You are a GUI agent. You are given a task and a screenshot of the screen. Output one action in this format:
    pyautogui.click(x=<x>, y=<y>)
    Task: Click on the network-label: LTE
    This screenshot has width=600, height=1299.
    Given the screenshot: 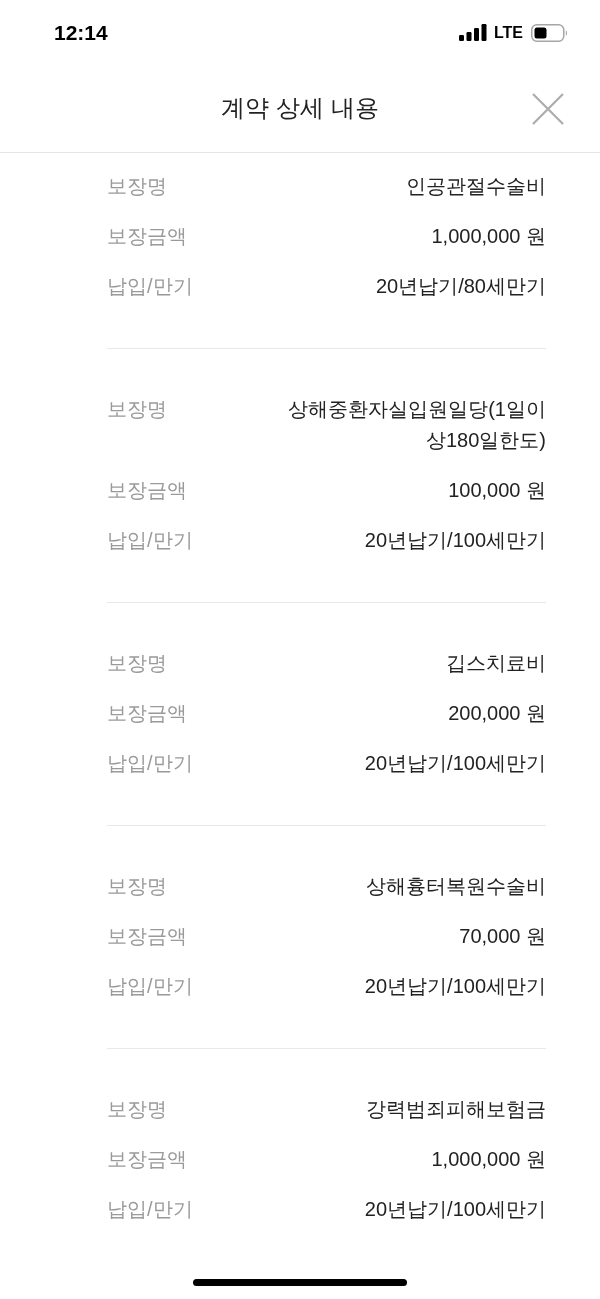 What is the action you would take?
    pyautogui.click(x=508, y=32)
    